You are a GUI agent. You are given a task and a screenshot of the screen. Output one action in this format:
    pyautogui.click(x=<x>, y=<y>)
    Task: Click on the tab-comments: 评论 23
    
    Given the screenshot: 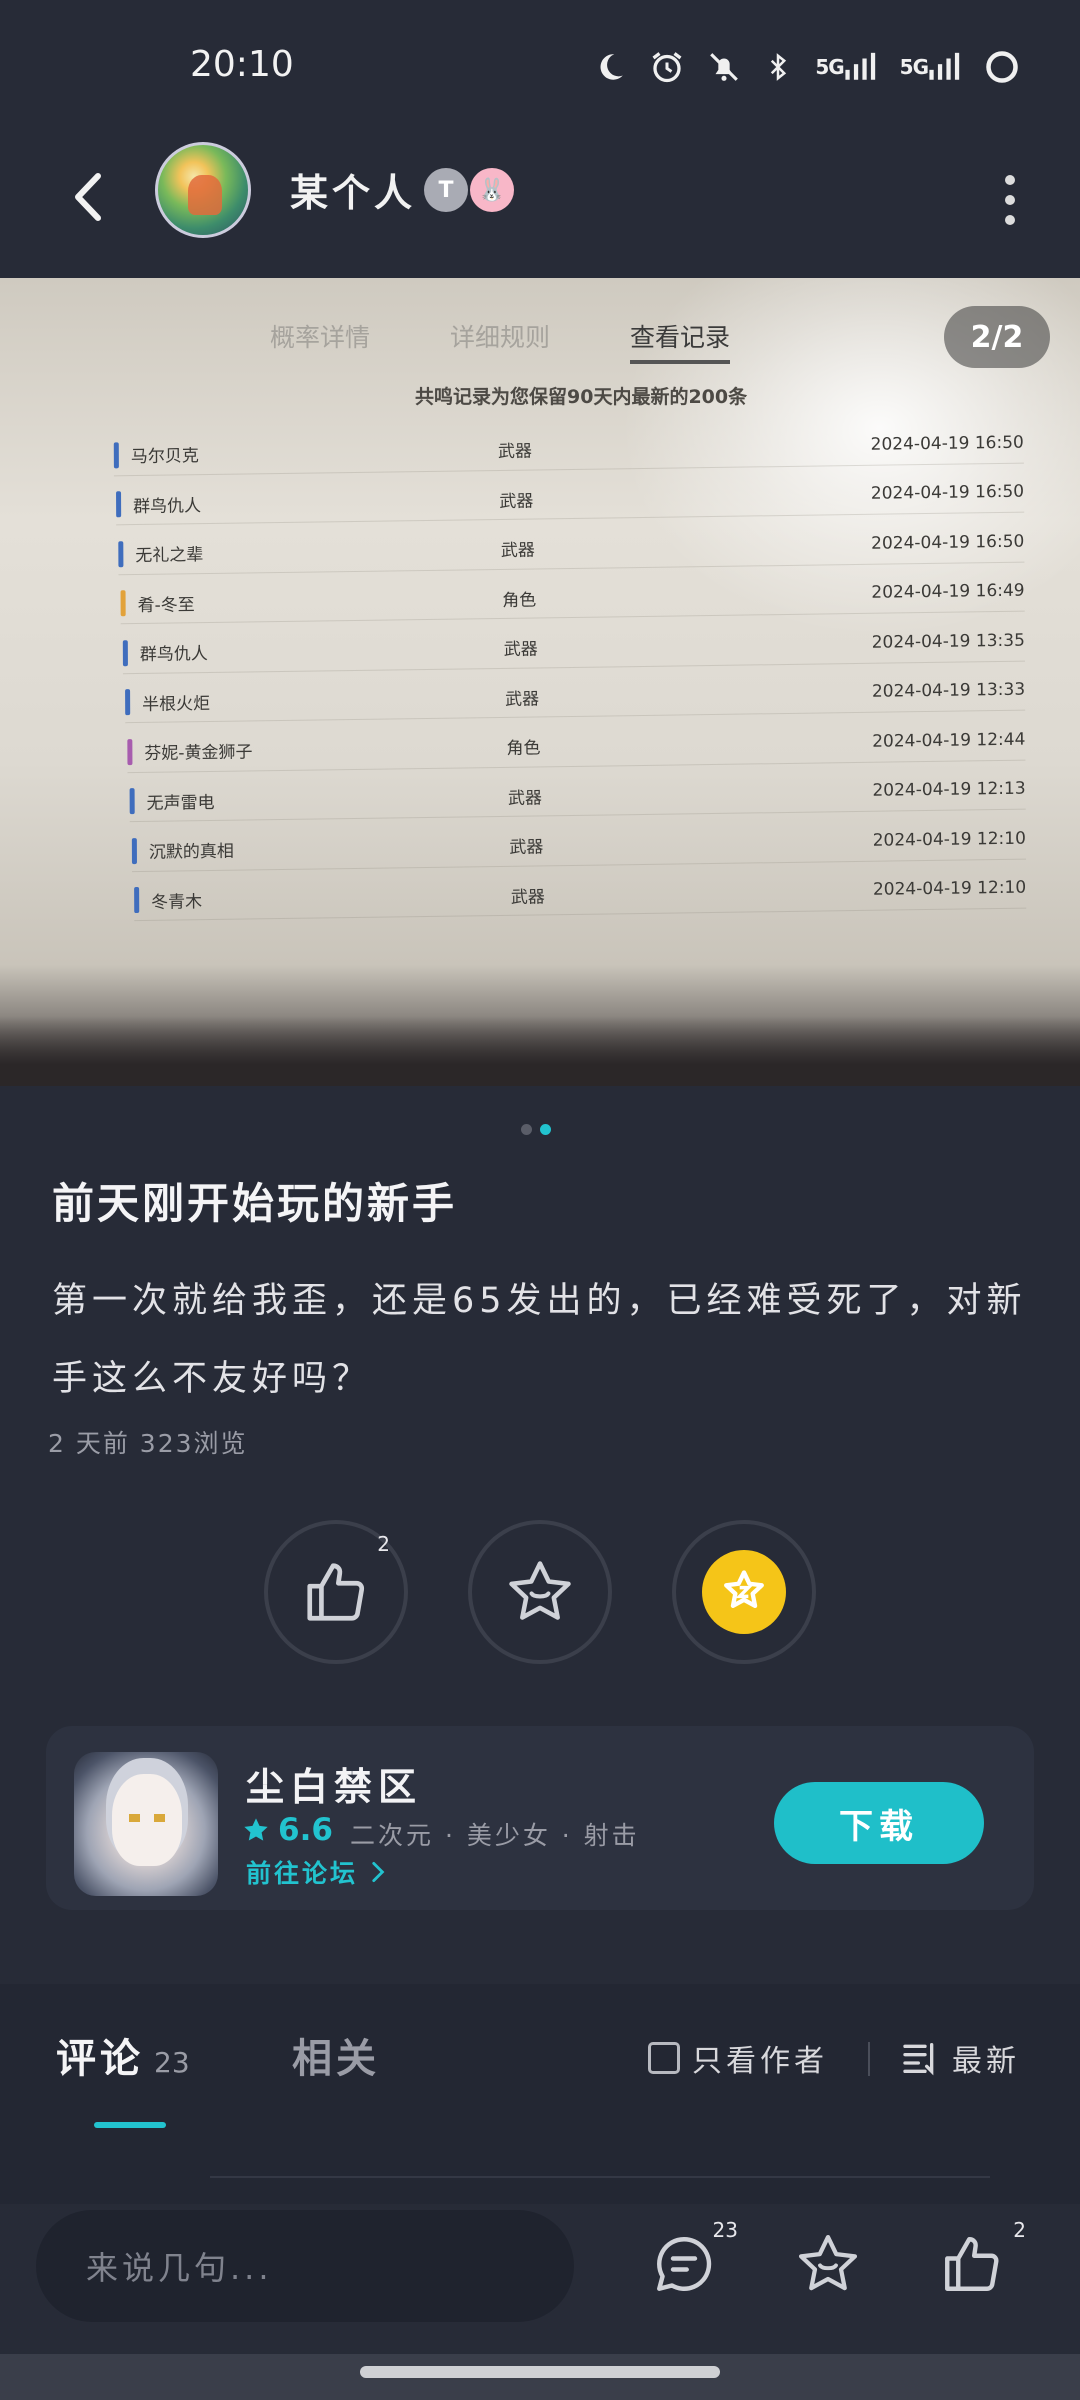 What is the action you would take?
    pyautogui.click(x=123, y=2055)
    